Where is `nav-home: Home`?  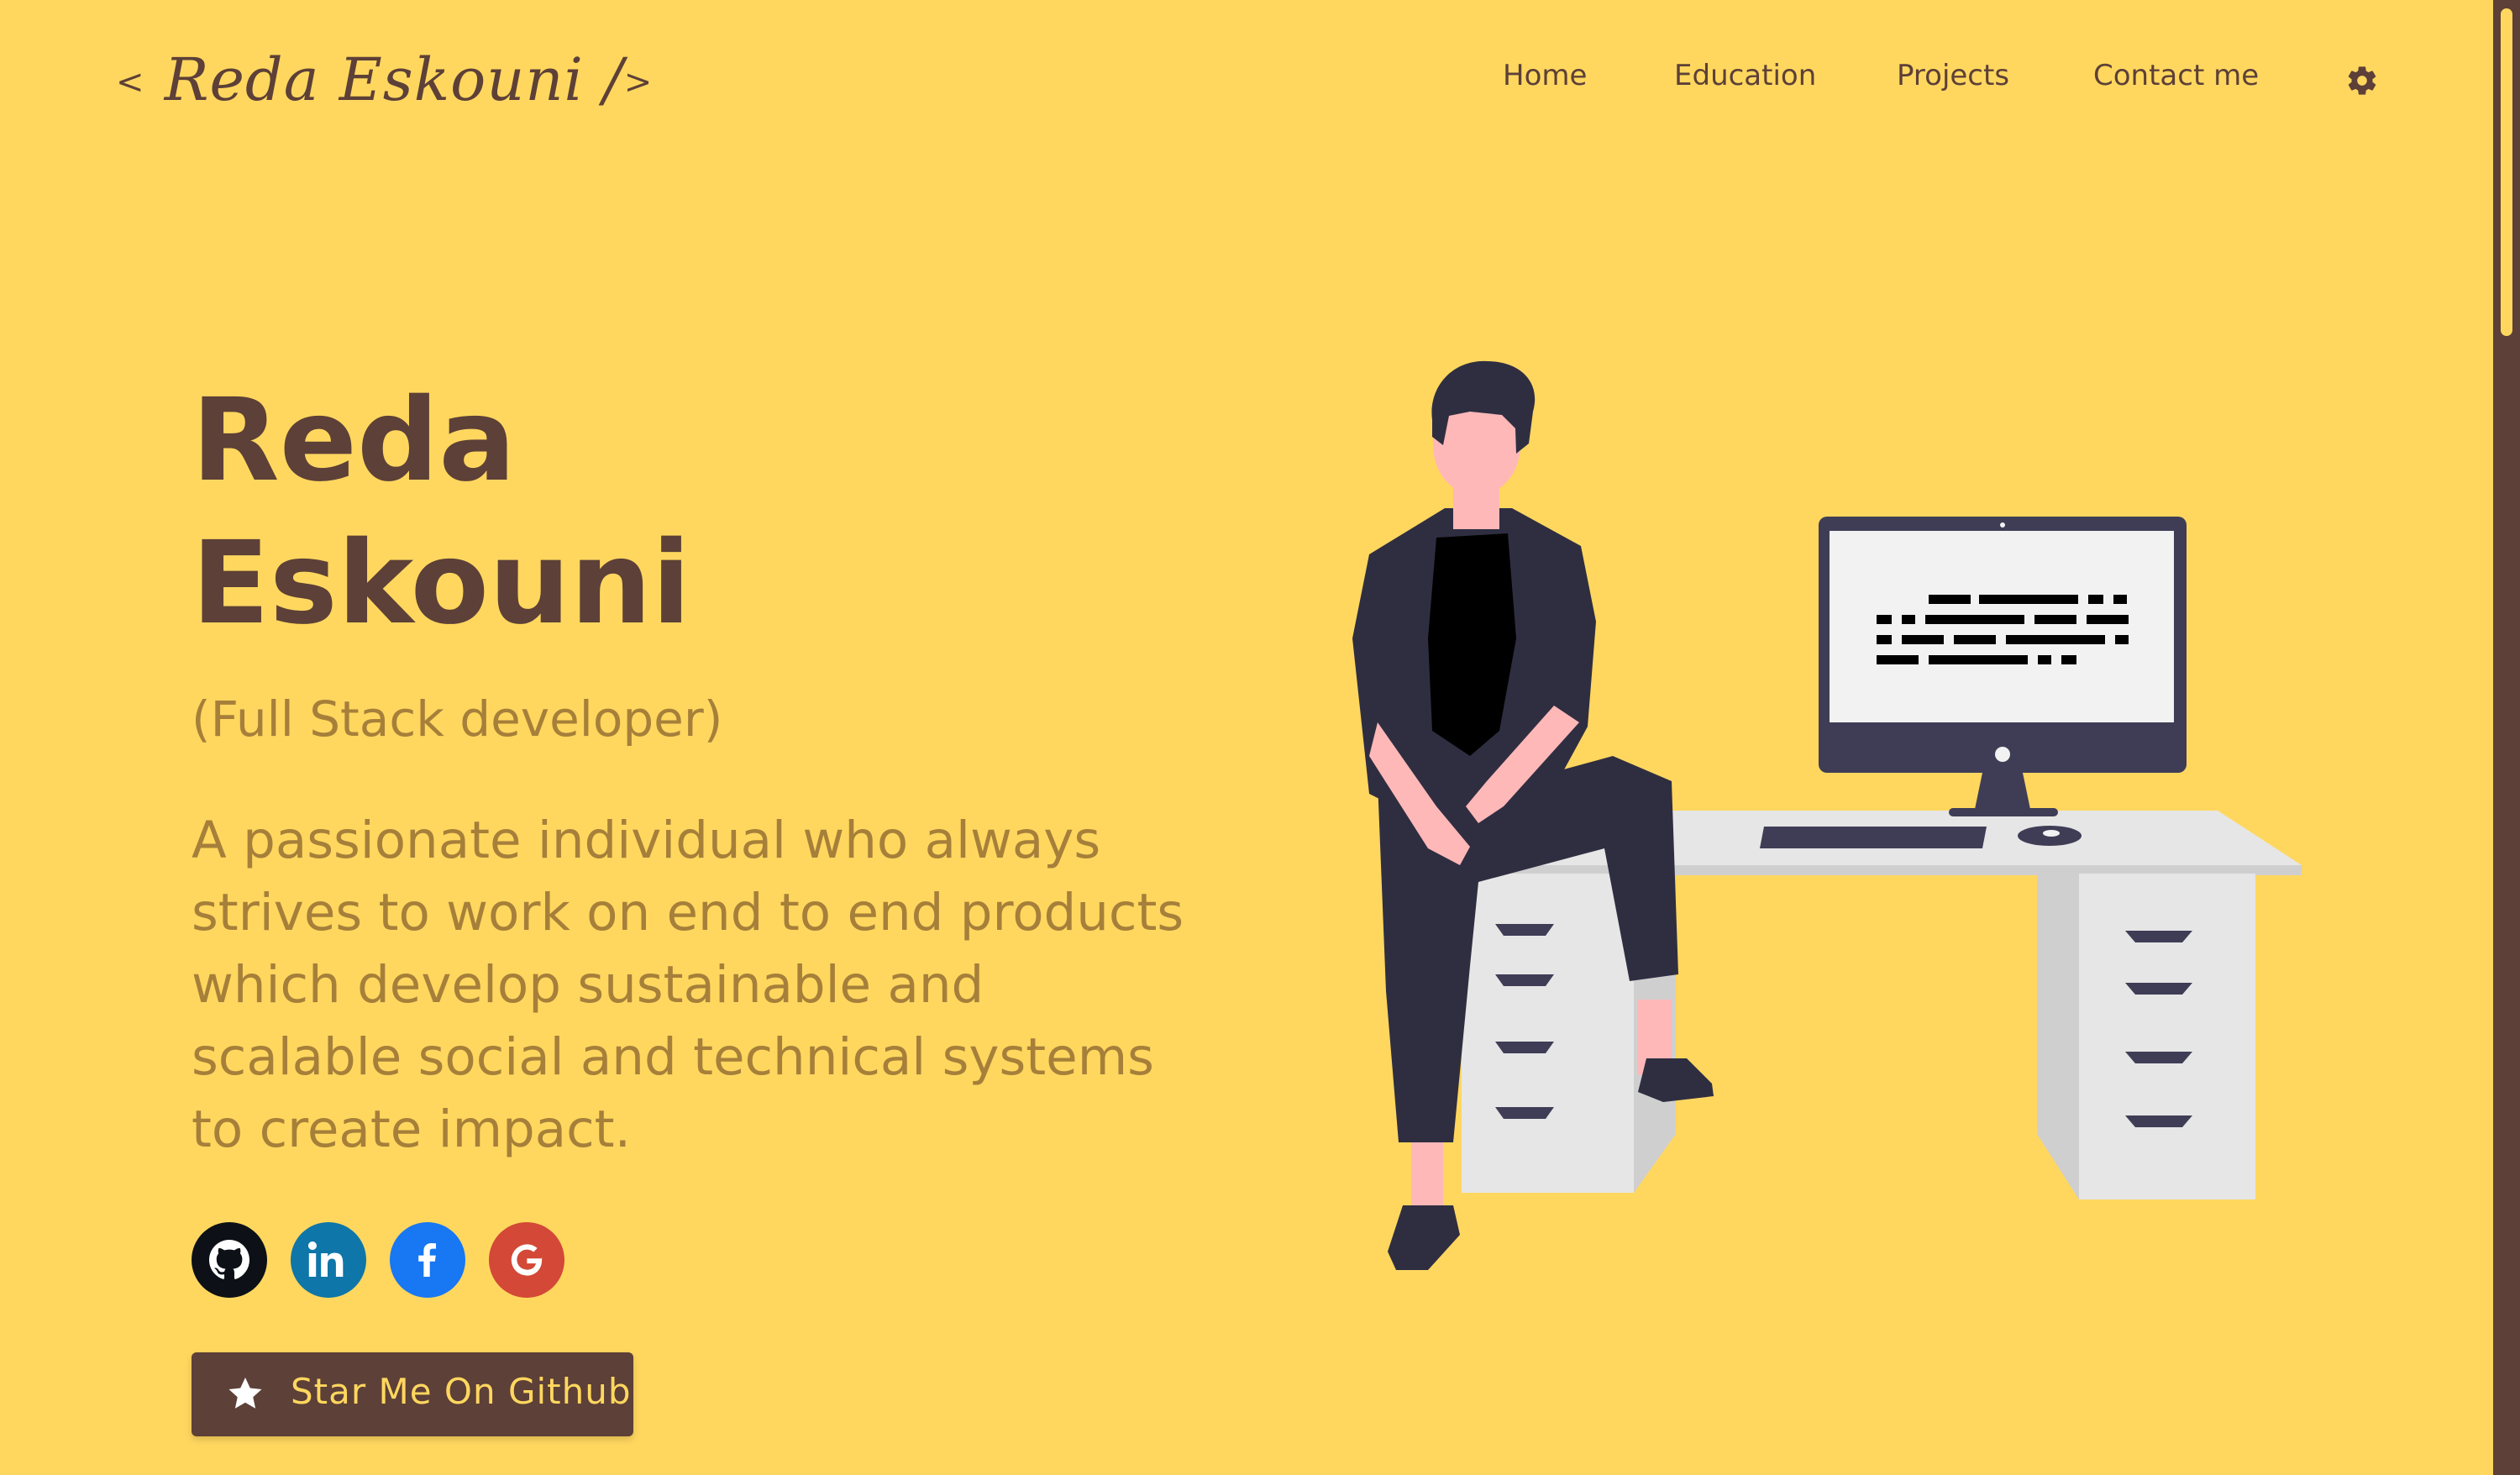 nav-home: Home is located at coordinates (1545, 75).